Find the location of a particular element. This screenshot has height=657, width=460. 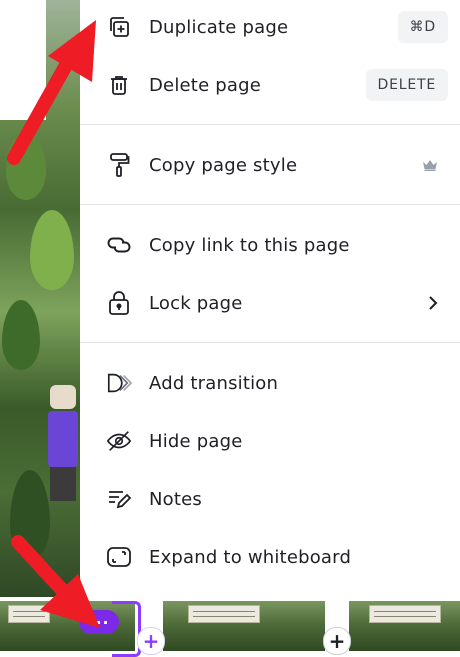

hide-page-item: Hide page is located at coordinates (270, 441).